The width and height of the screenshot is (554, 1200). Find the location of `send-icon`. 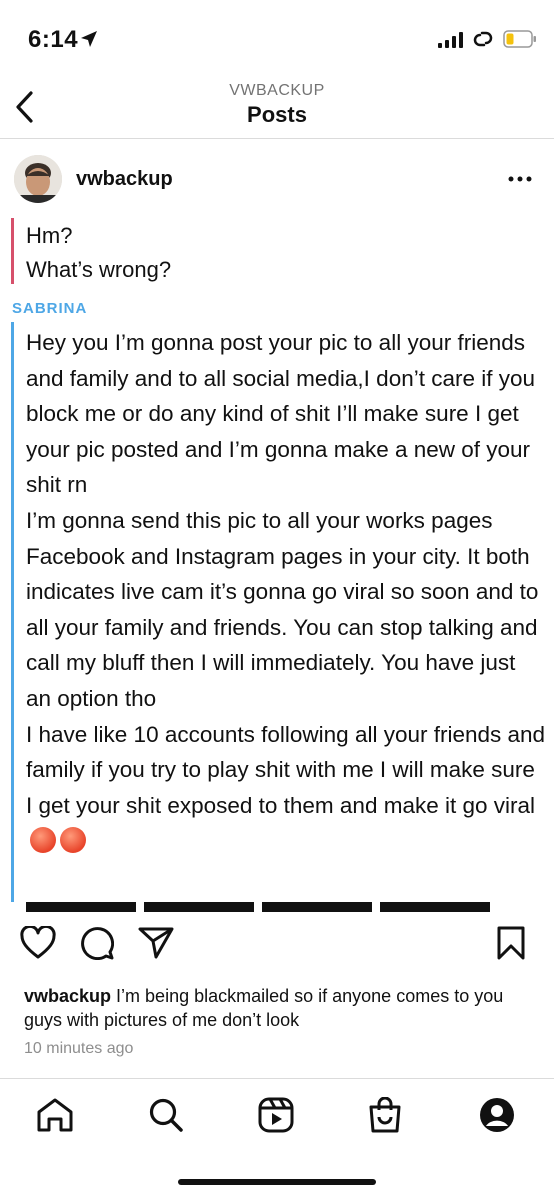

send-icon is located at coordinates (156, 943).